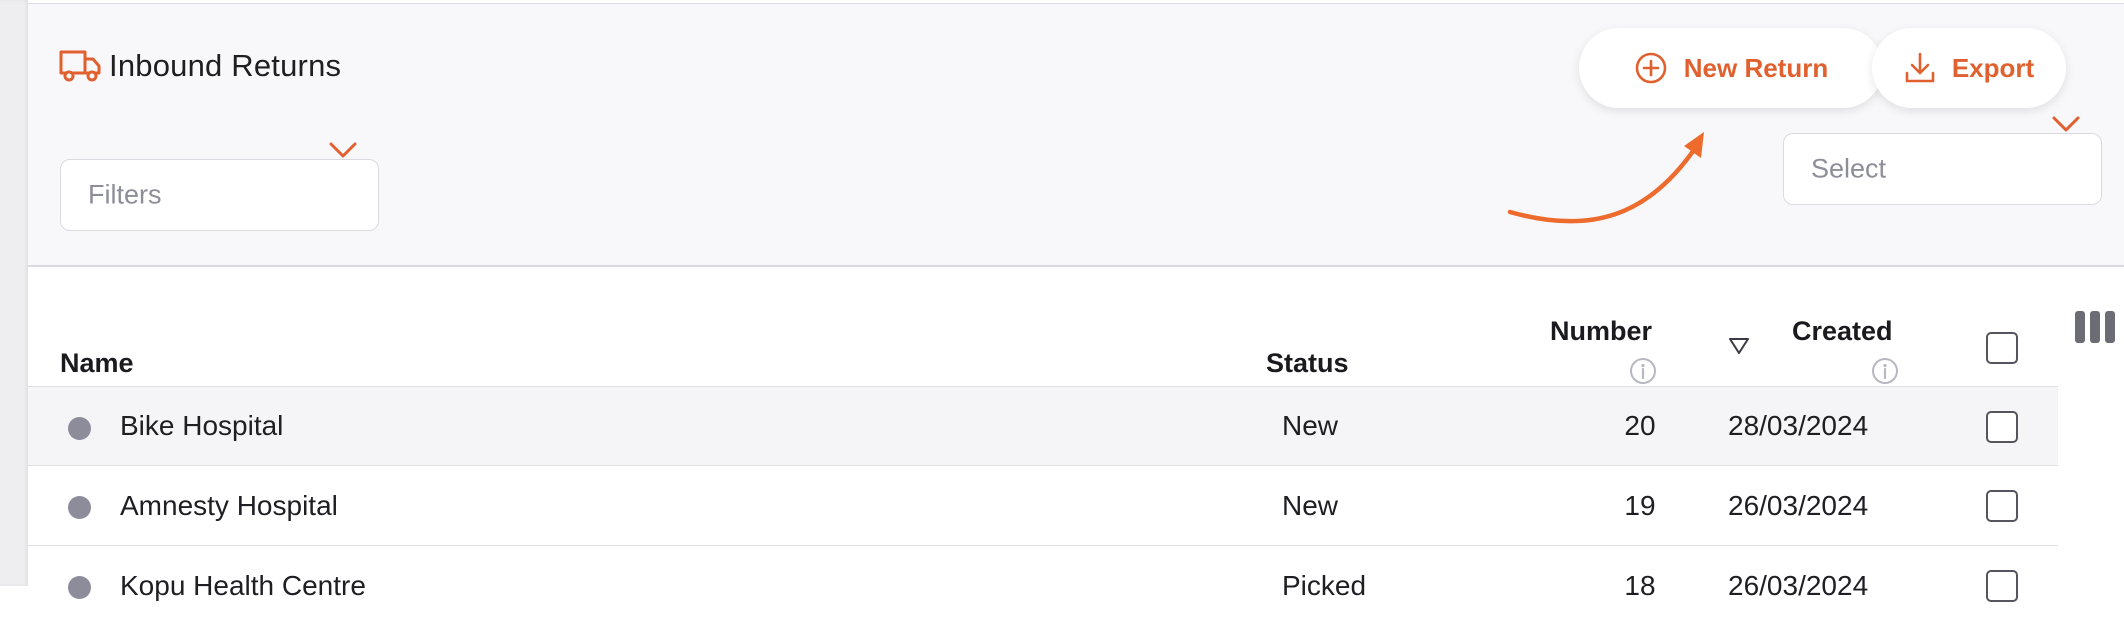  Describe the element at coordinates (1043, 426) in the screenshot. I see `table-row: Bike Hospital New 20 28/03/2024` at that location.